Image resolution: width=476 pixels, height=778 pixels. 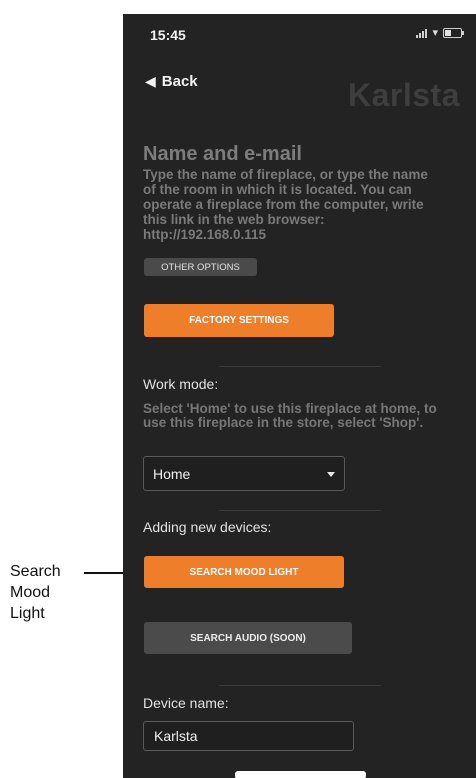 I want to click on device-name-label: Device name:, so click(x=186, y=703).